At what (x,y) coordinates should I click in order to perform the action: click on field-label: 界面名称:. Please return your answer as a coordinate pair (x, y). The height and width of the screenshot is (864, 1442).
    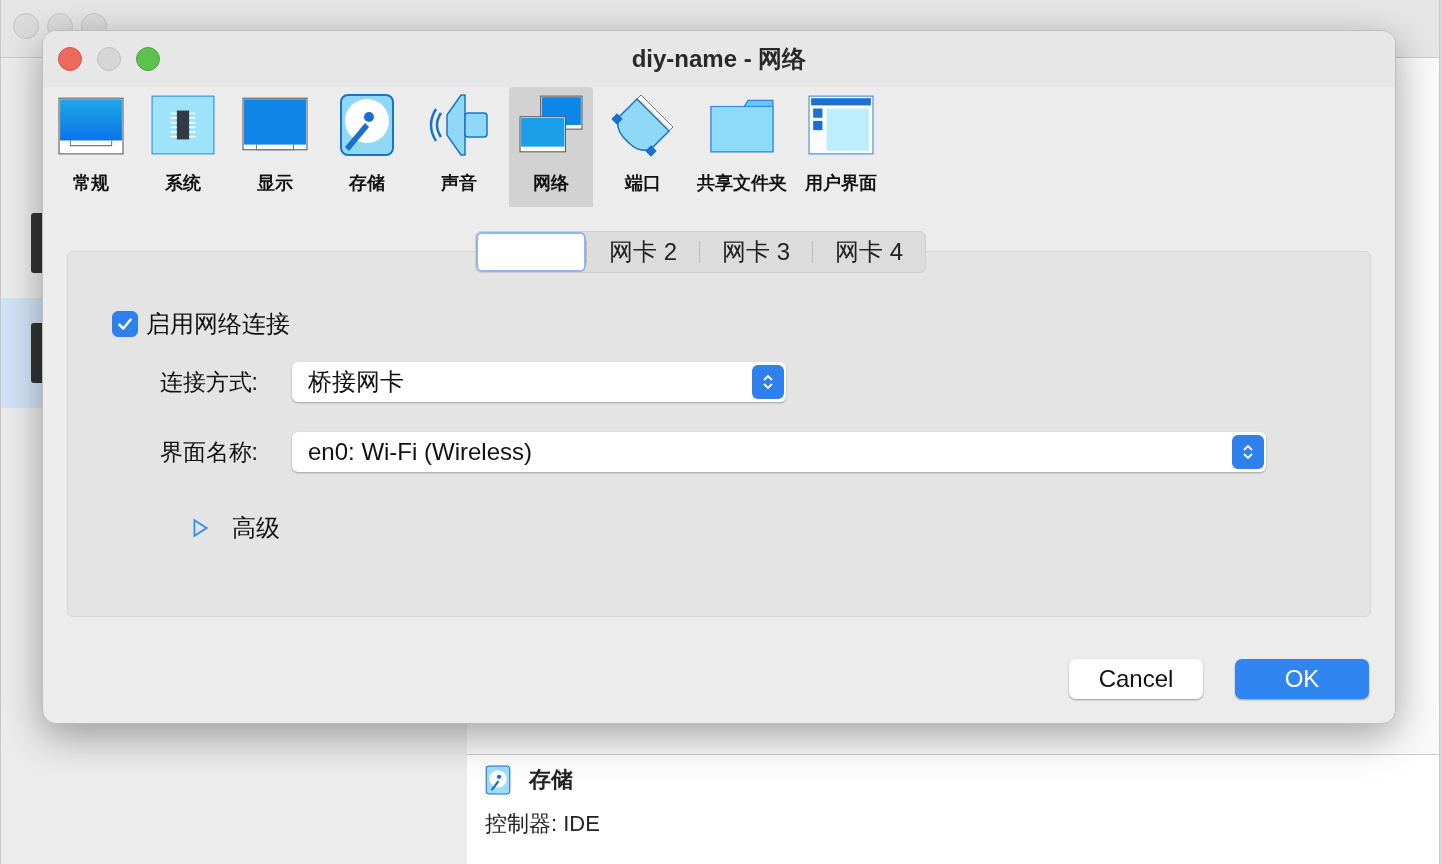
    Looking at the image, I should click on (208, 452).